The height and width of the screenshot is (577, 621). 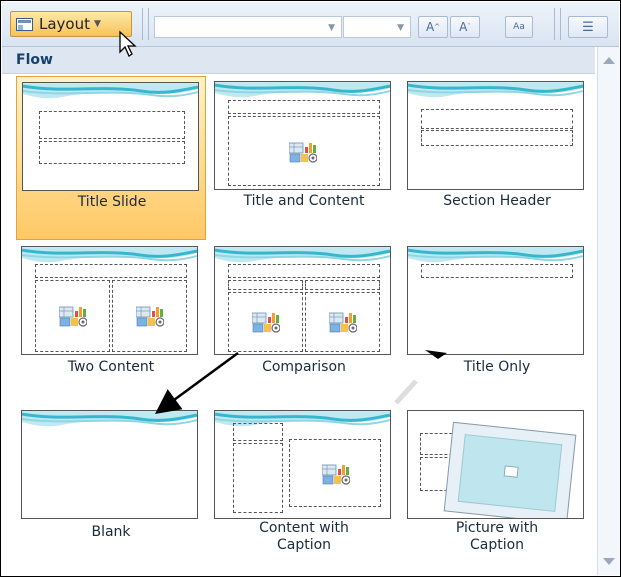 I want to click on layout-icon, so click(x=24, y=24).